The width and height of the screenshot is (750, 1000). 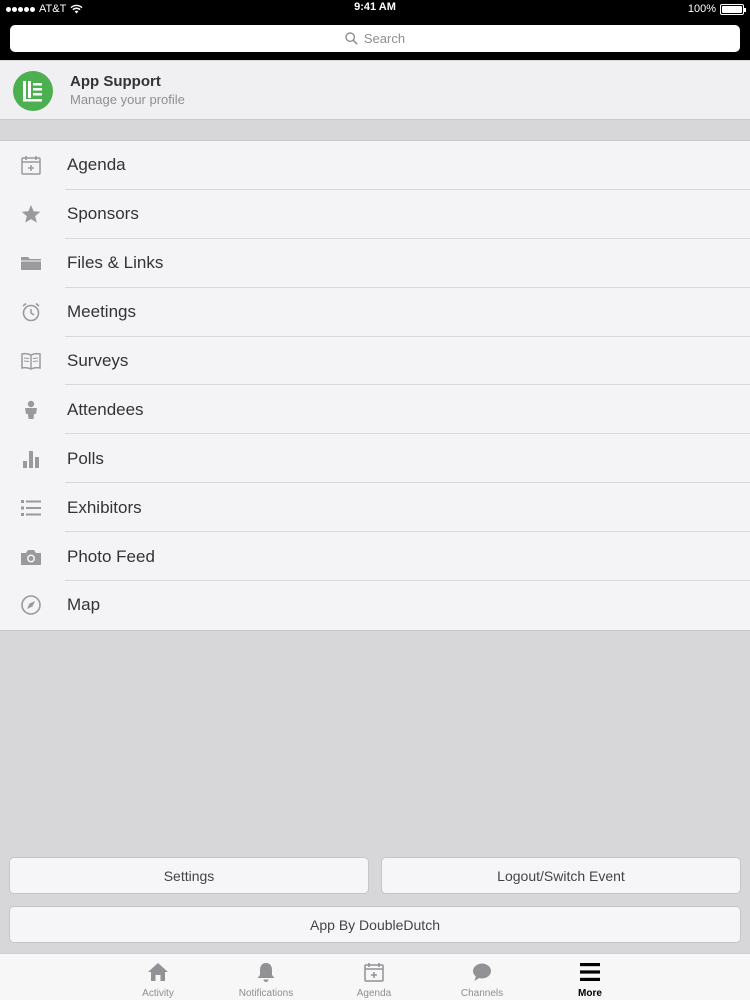 I want to click on tab-agenda: Agenda, so click(x=374, y=977).